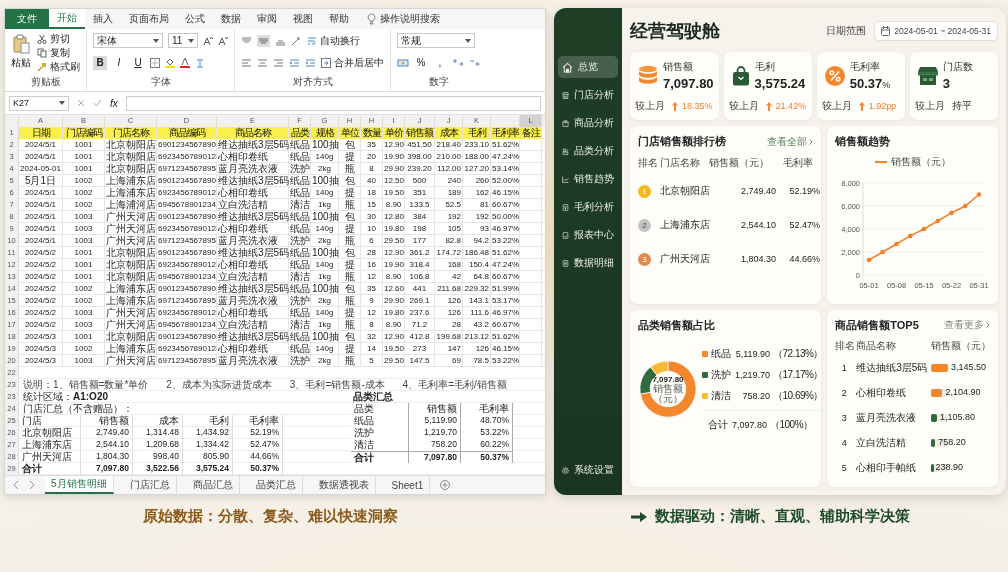 The height and width of the screenshot is (572, 1008). I want to click on wrap-text-button: 自动换行, so click(333, 40).